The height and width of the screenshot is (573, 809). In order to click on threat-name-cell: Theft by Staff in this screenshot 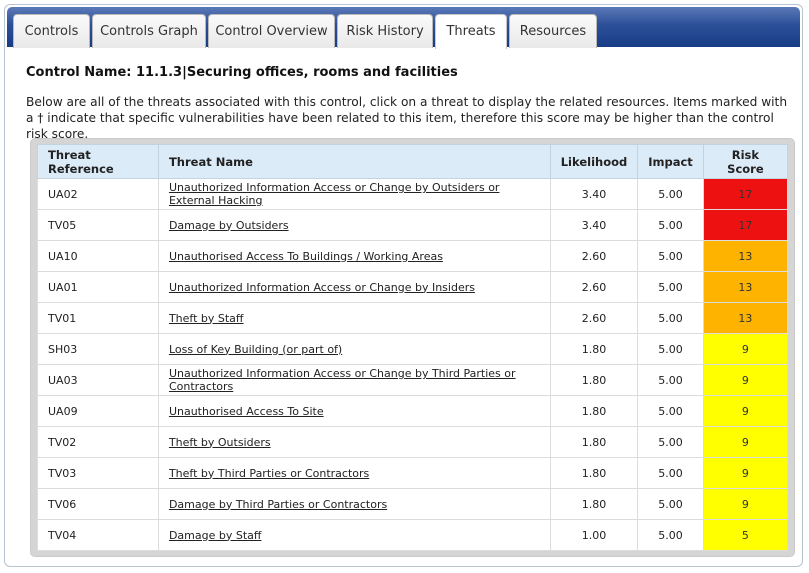, I will do `click(354, 318)`.